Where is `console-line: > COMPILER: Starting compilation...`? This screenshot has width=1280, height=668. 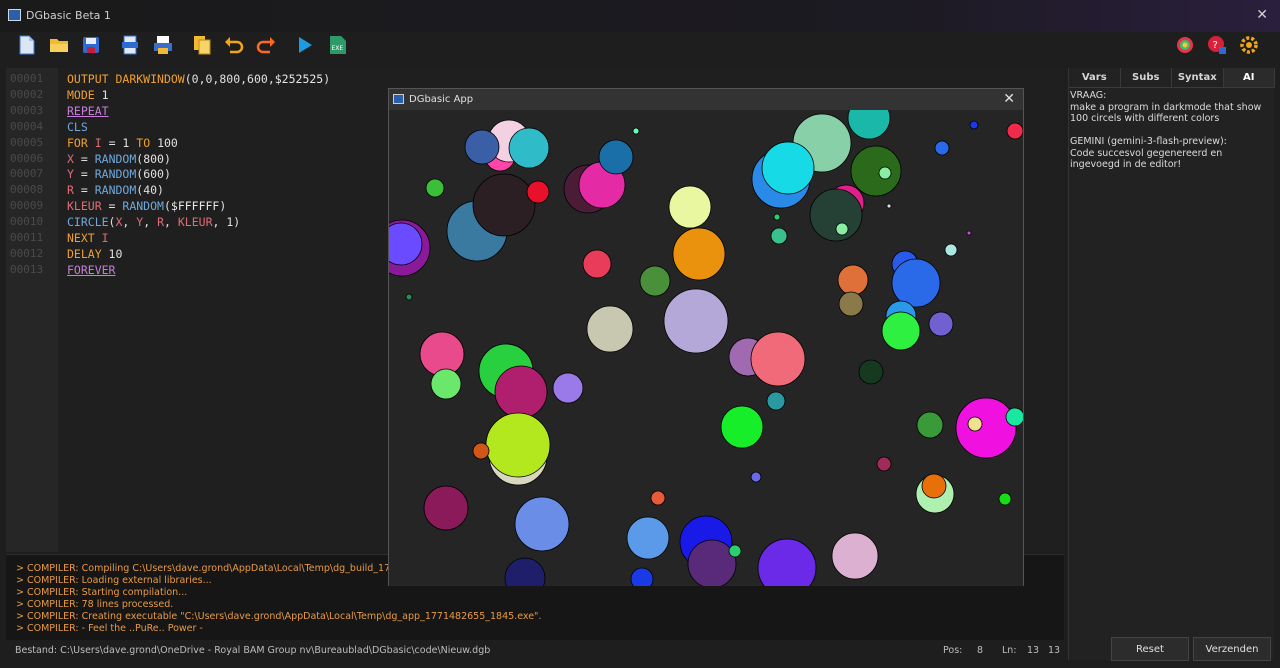
console-line: > COMPILER: Starting compilation... is located at coordinates (102, 592).